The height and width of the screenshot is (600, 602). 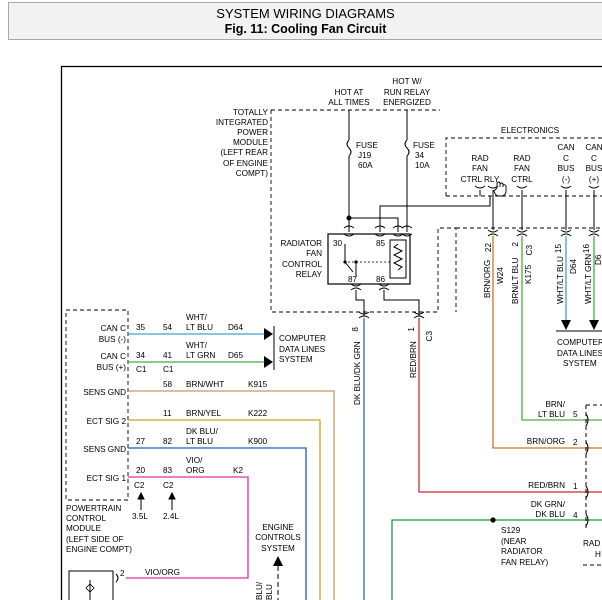 What do you see at coordinates (141, 441) in the screenshot?
I see `svg-text: 27` at bounding box center [141, 441].